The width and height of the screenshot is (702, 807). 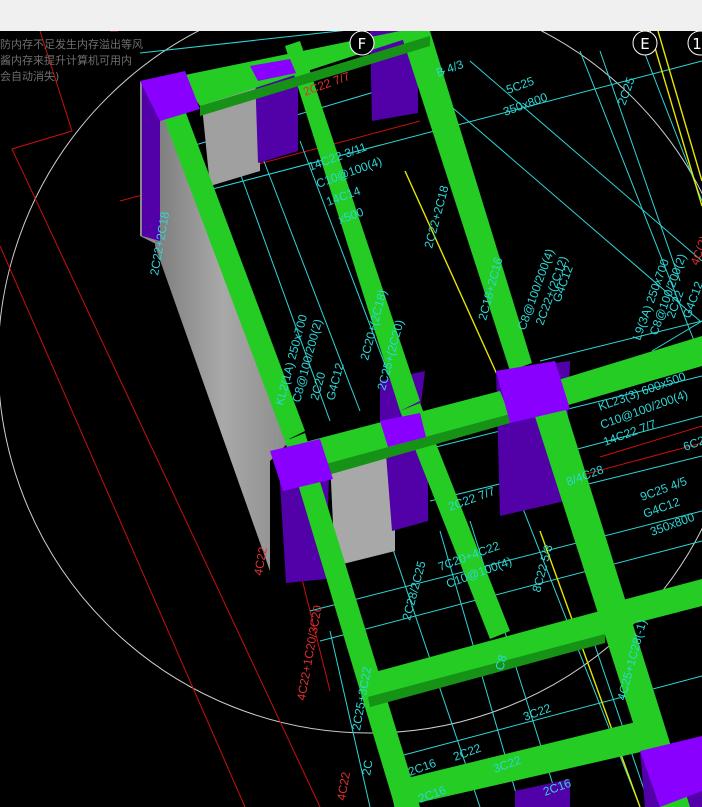 What do you see at coordinates (520, 85) in the screenshot?
I see `annotation-text: 5C25` at bounding box center [520, 85].